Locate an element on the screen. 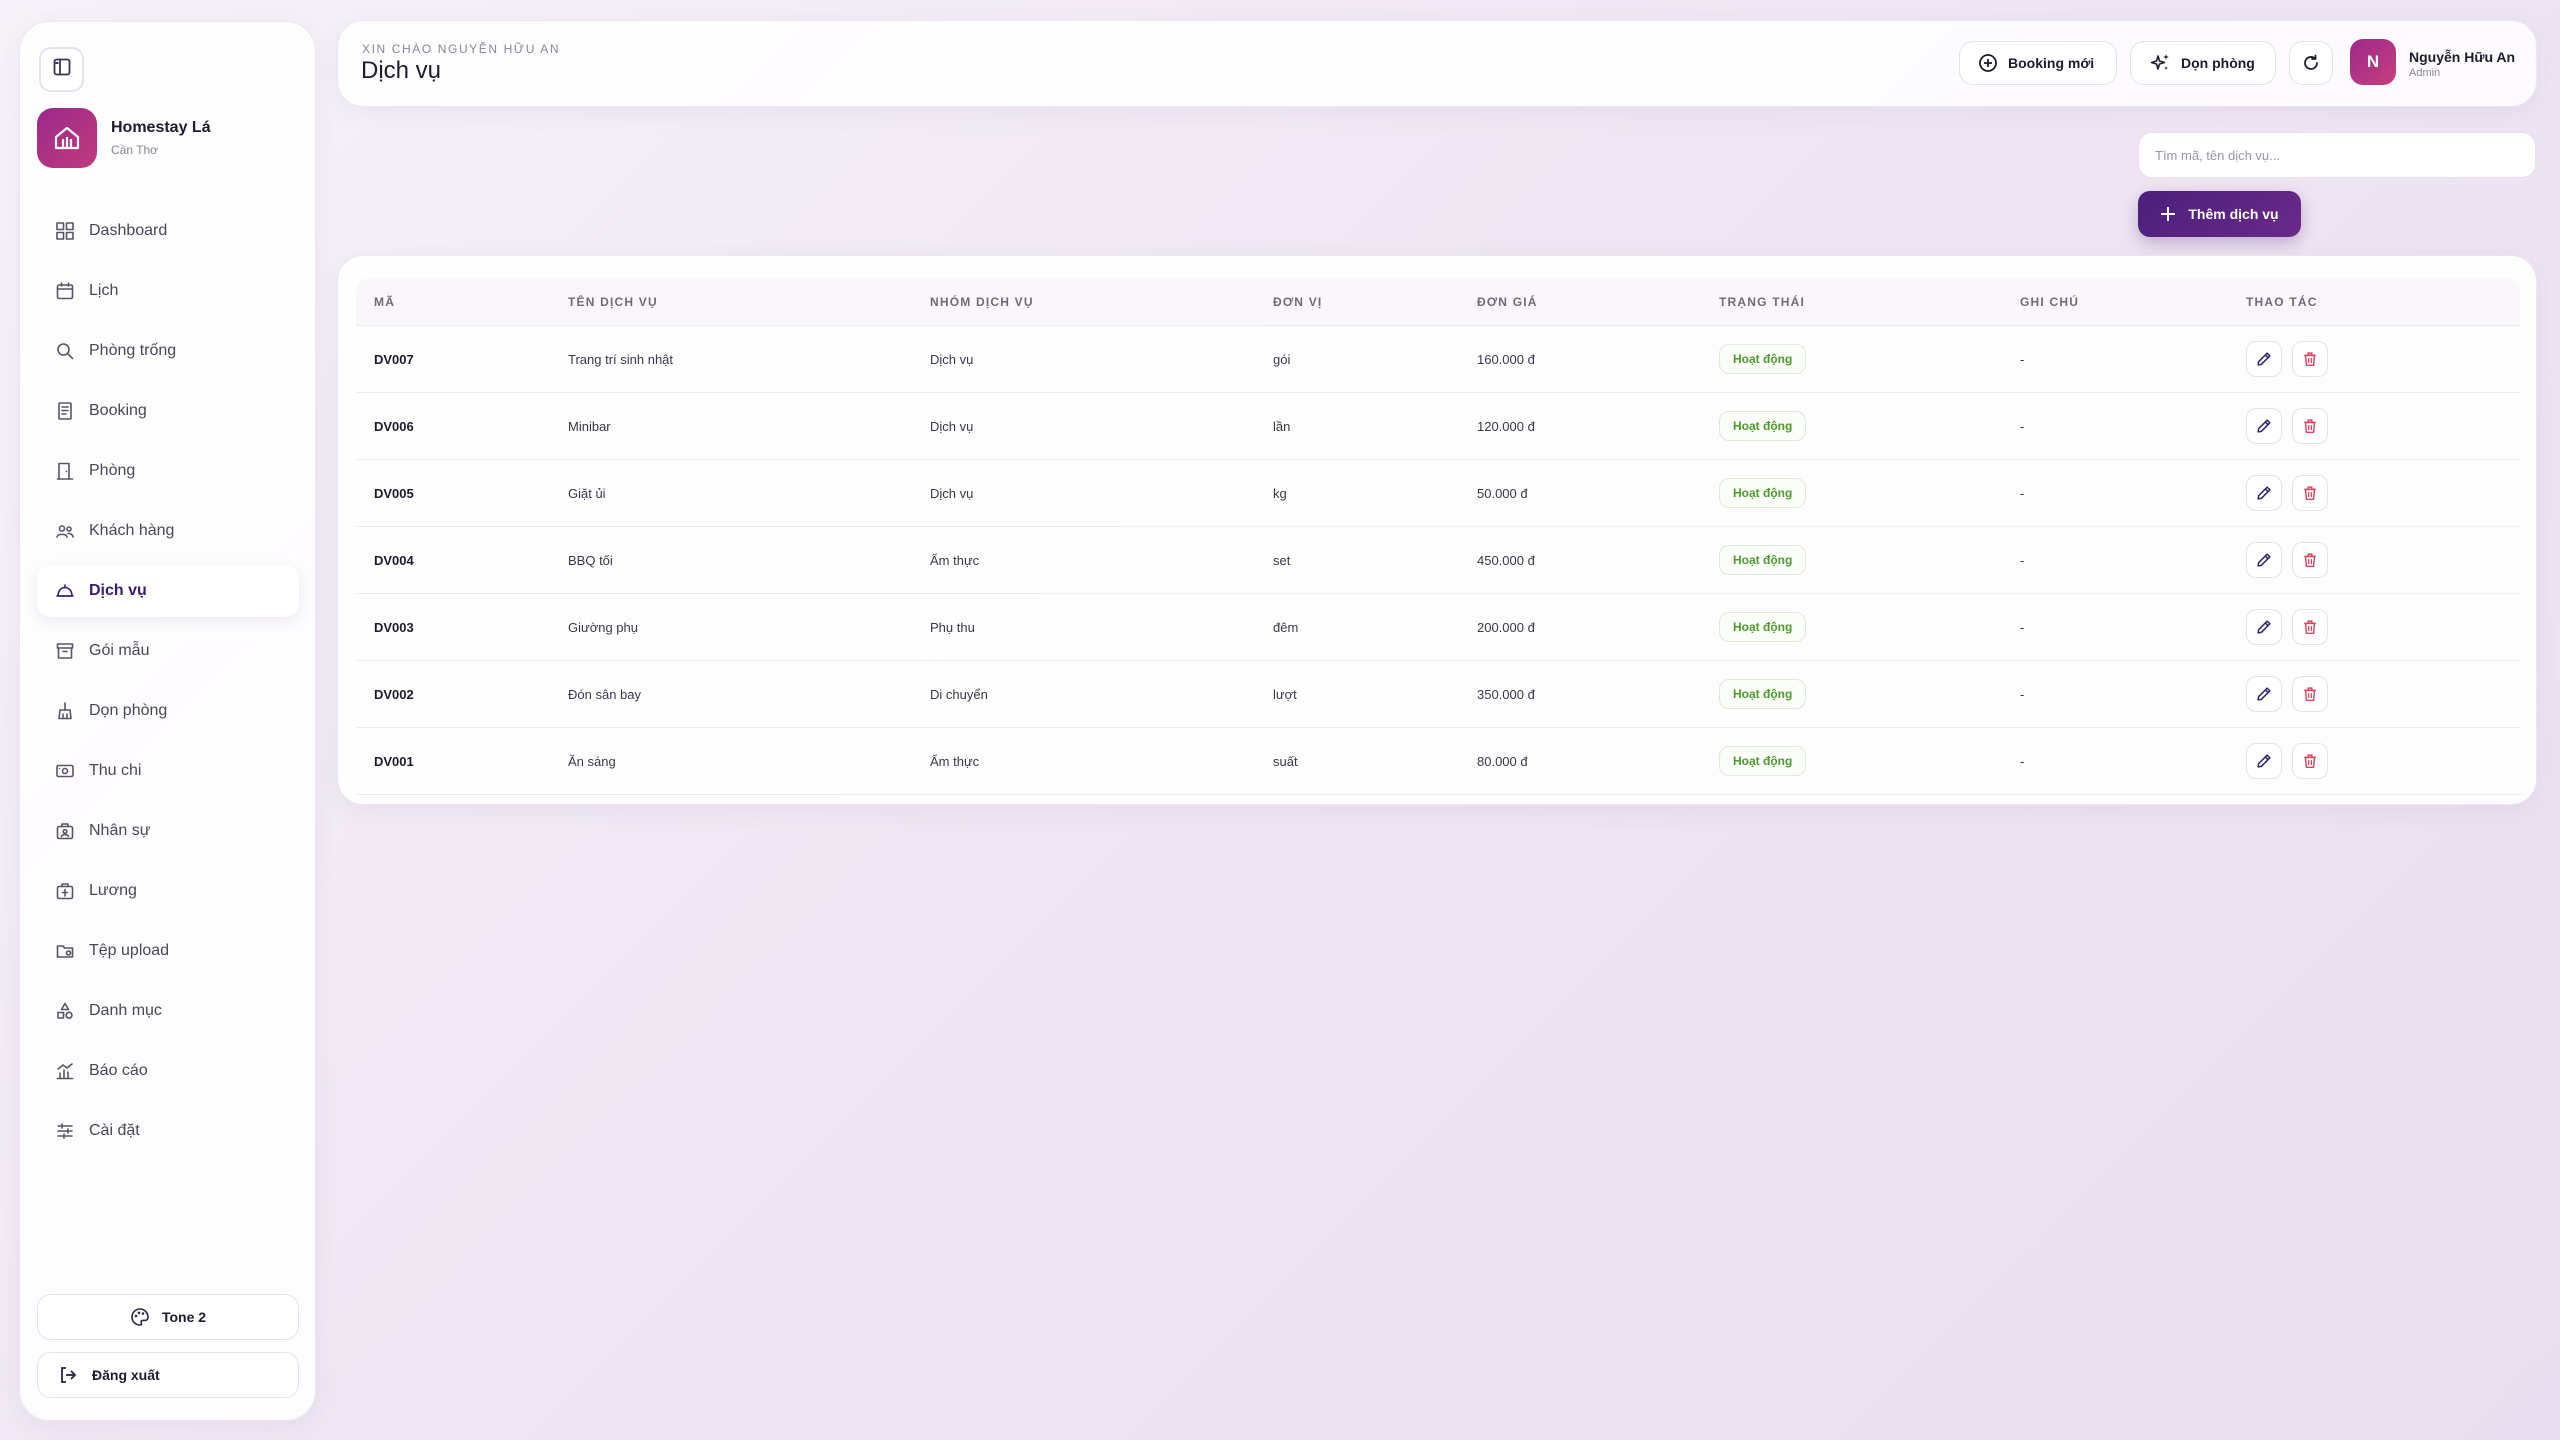 The image size is (2560, 1440). cell-group: Ẩm thực is located at coordinates (955, 761).